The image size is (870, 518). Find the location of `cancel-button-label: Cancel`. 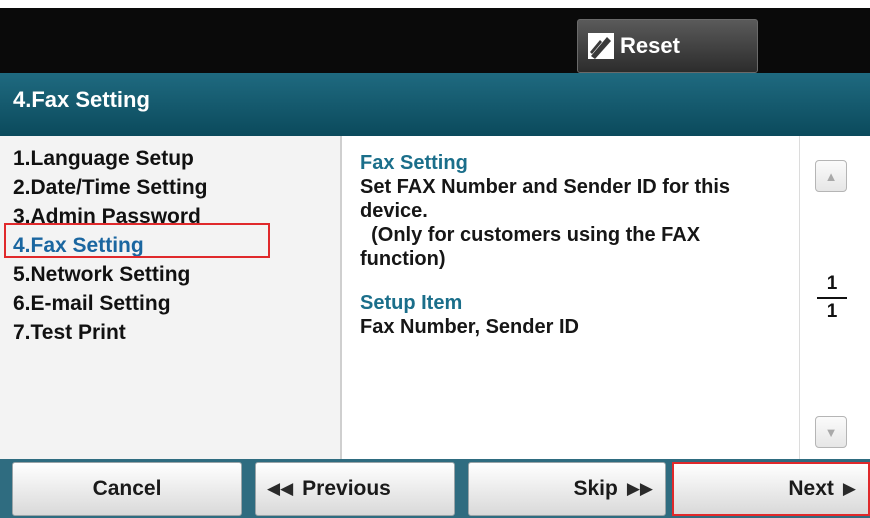

cancel-button-label: Cancel is located at coordinates (127, 488).